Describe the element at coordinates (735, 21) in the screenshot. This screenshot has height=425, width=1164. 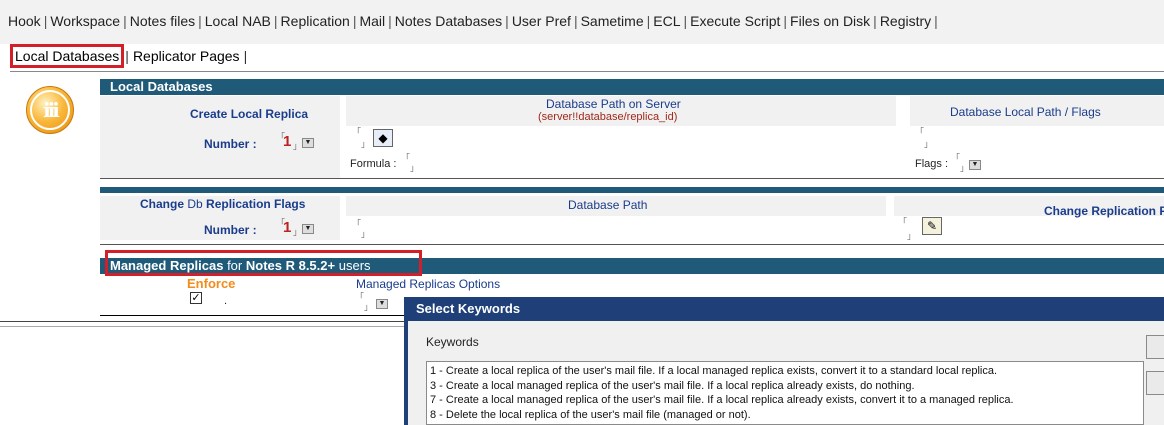
I see `tab-execute-script: Execute Script` at that location.